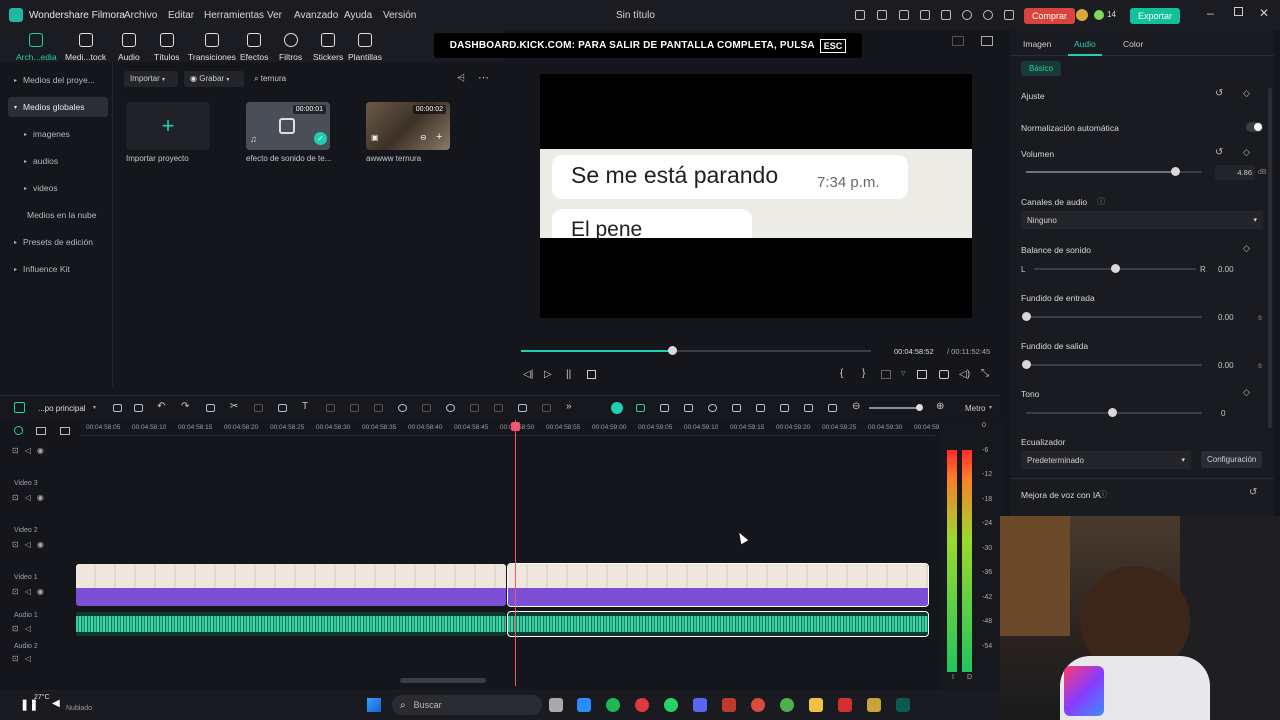  What do you see at coordinates (291, 585) in the screenshot?
I see `video-clip` at bounding box center [291, 585].